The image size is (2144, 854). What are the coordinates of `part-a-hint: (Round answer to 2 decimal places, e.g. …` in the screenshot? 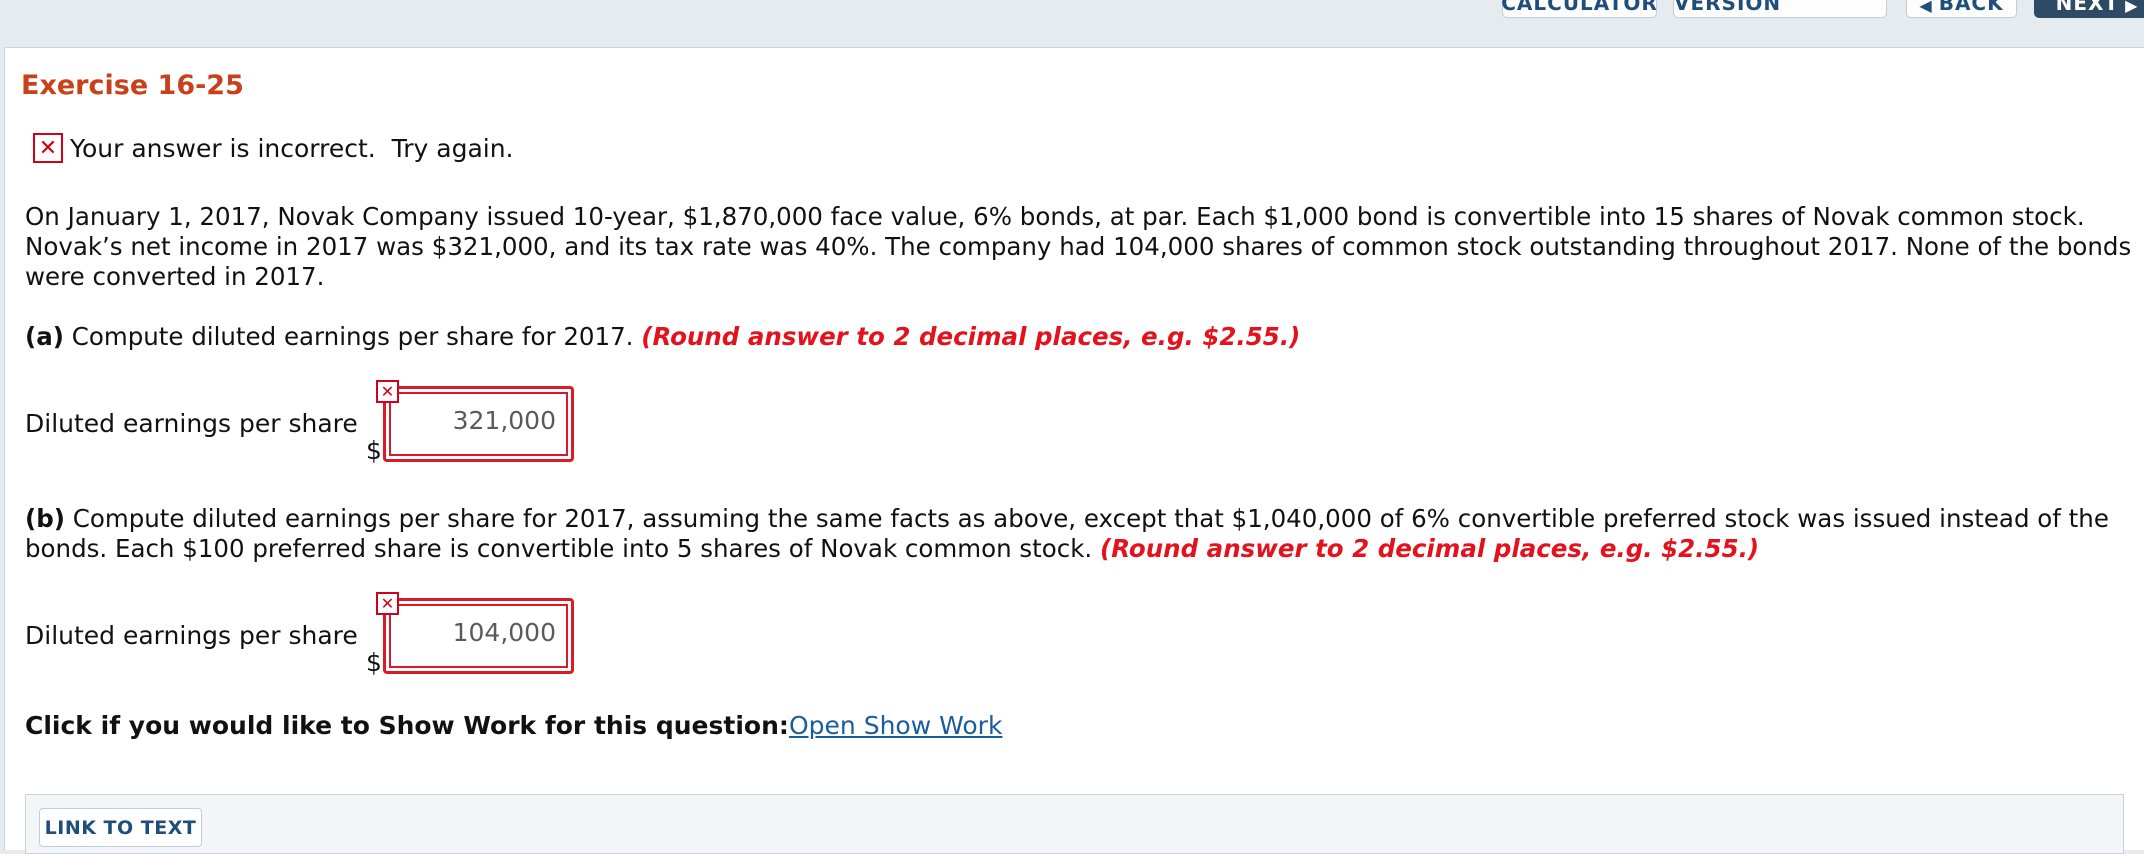 It's located at (971, 336).